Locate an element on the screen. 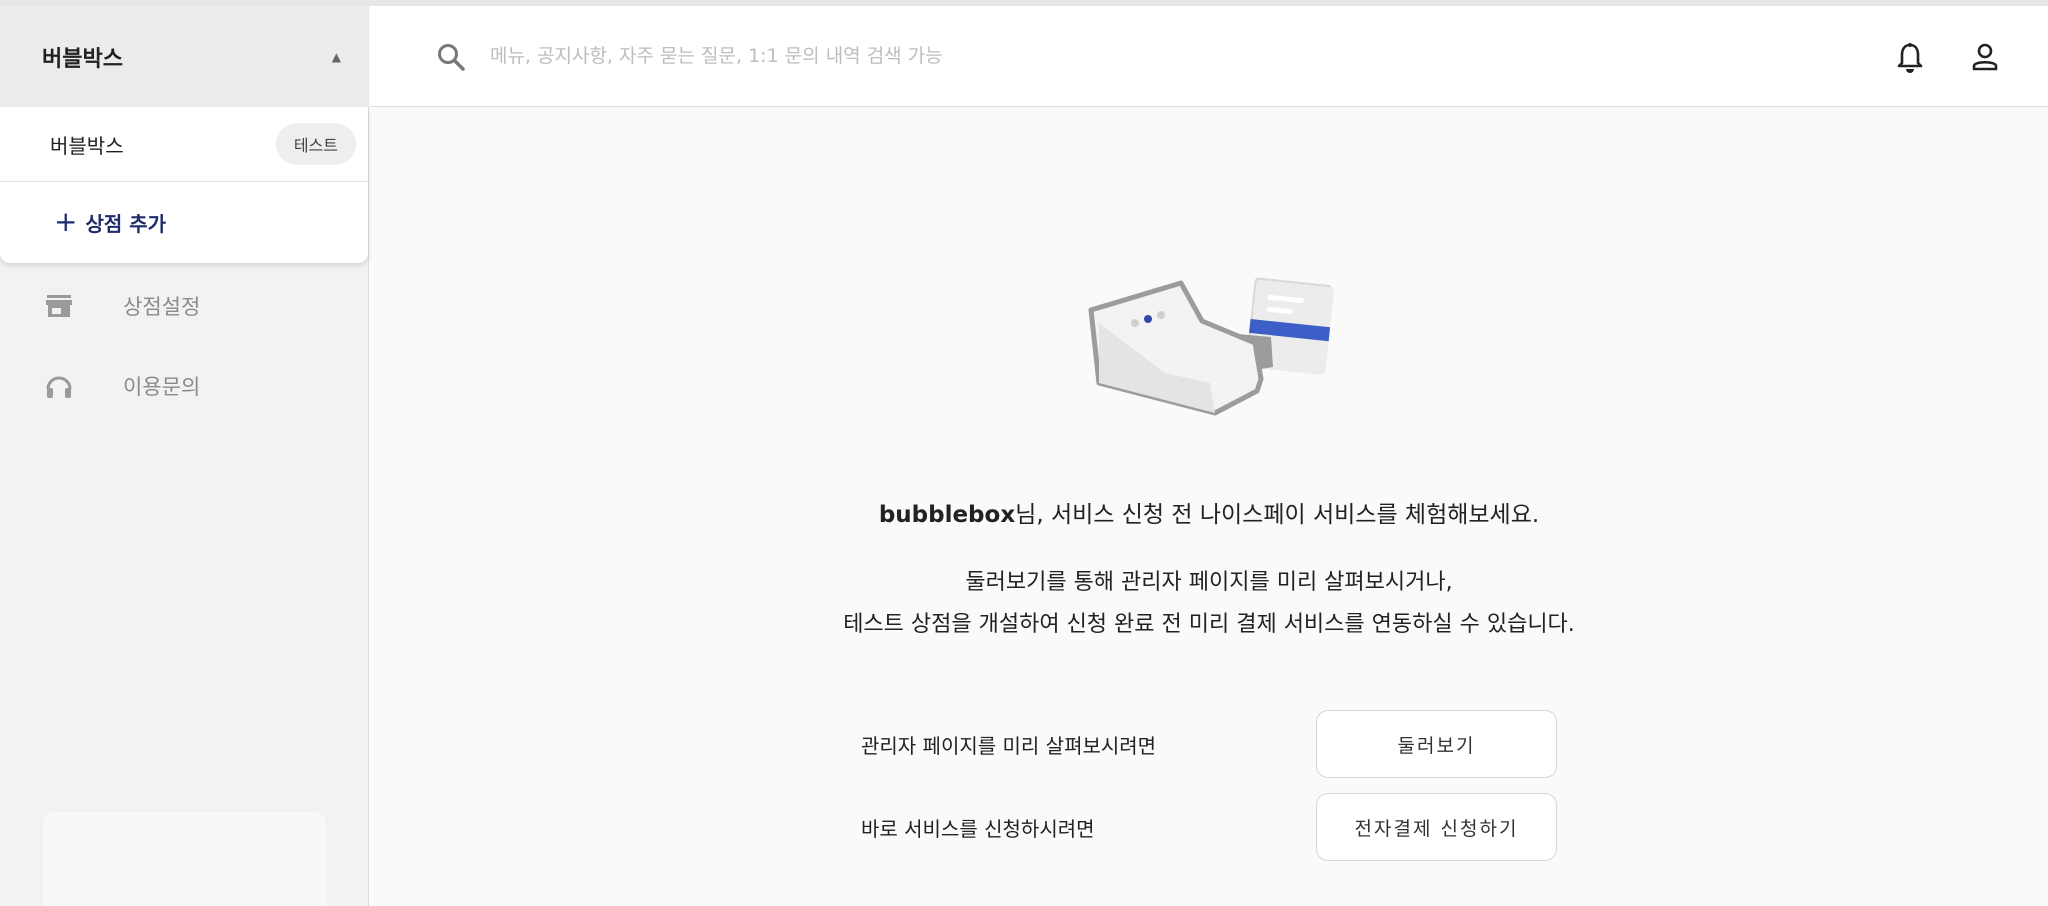  store-selector: 버블박스 ▲ is located at coordinates (184, 56).